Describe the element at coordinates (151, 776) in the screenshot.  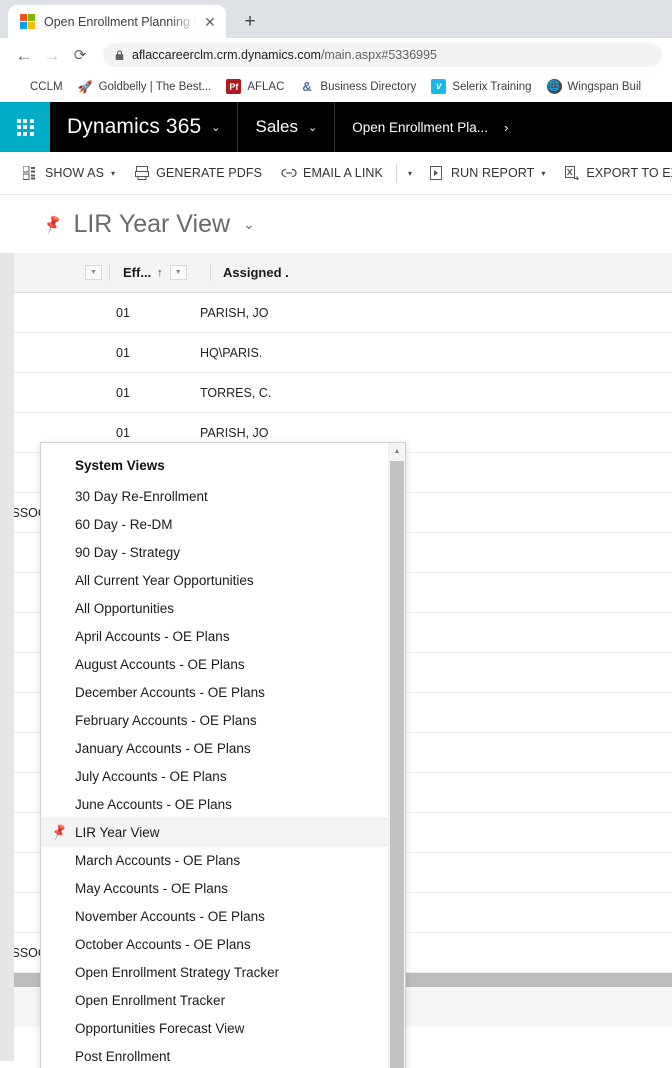
I see `view-list-item-label: July Accounts - OE Plans` at that location.